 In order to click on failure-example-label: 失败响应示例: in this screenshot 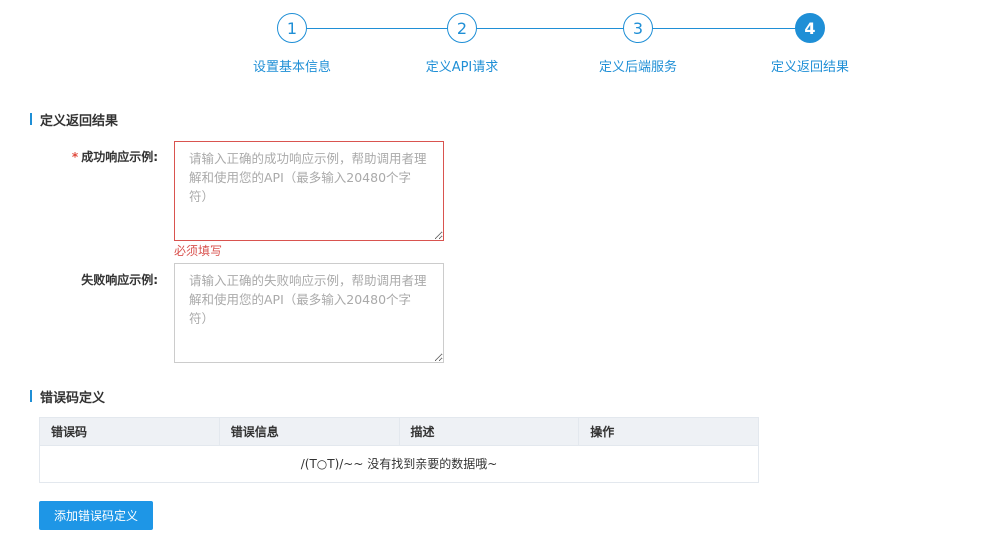, I will do `click(119, 280)`.